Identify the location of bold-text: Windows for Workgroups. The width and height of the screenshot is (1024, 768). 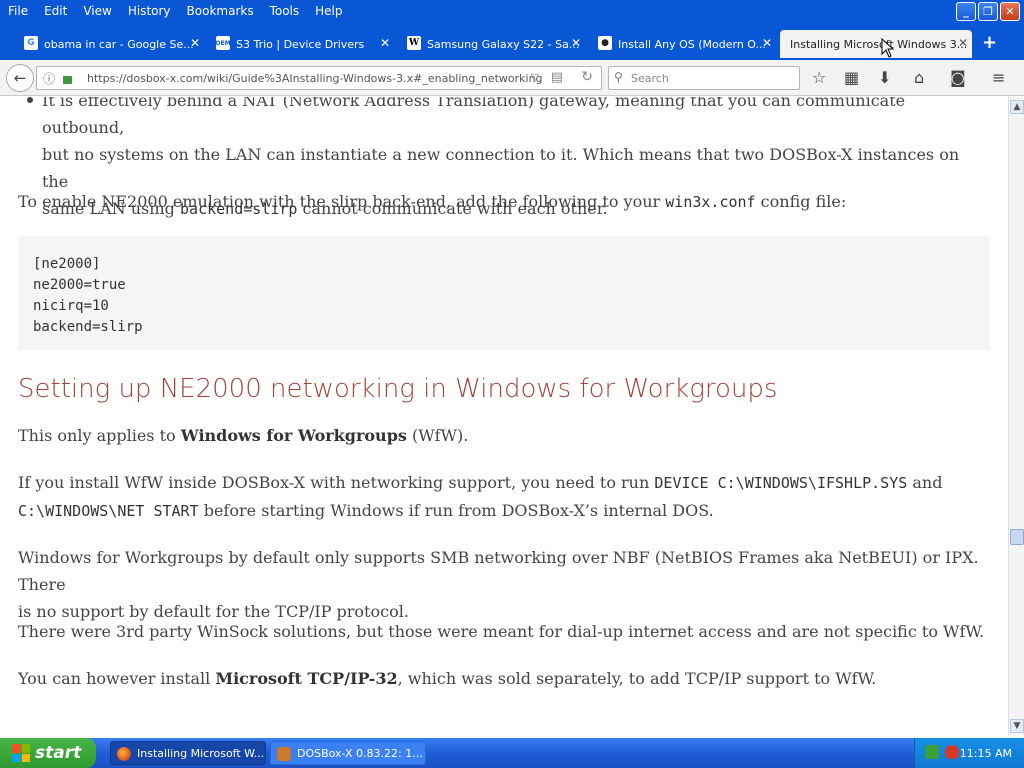
(293, 435).